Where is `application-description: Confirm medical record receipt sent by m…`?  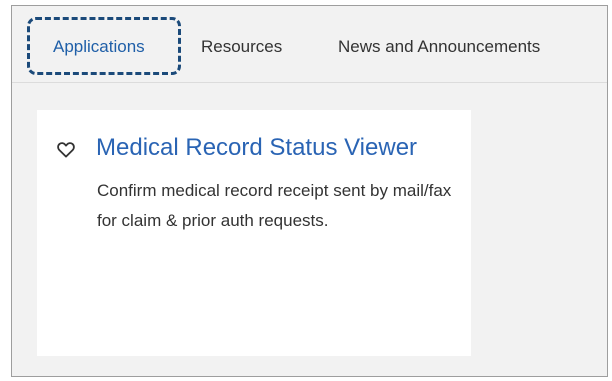
application-description: Confirm medical record receipt sent by m… is located at coordinates (274, 205).